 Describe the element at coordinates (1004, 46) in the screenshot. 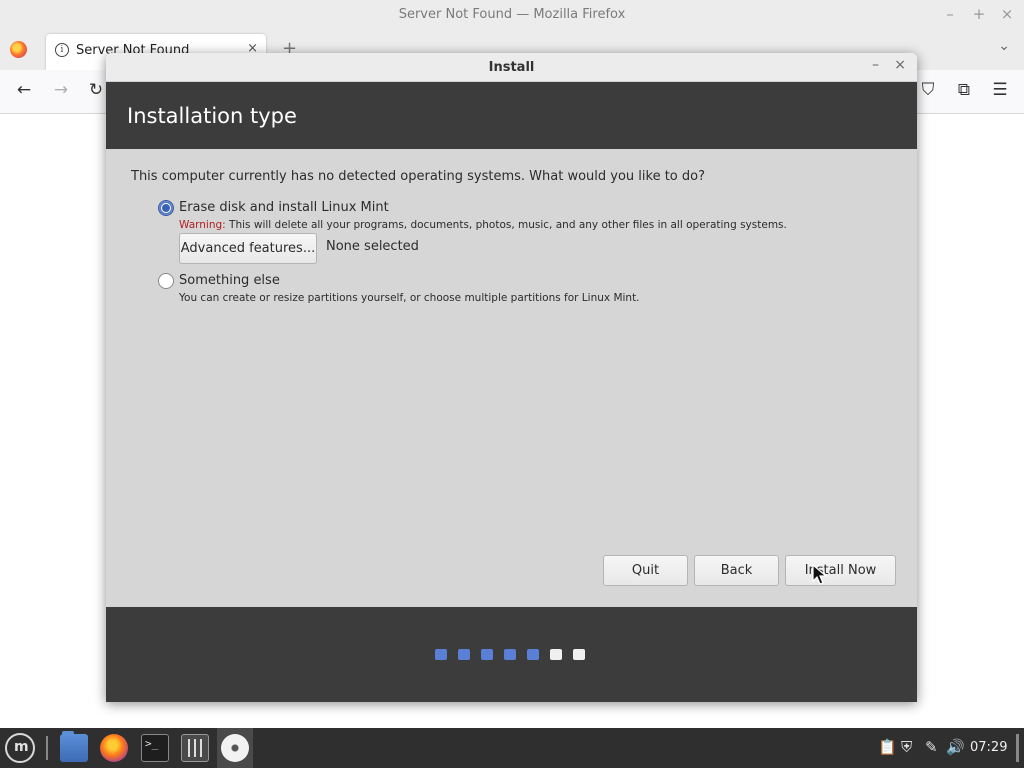

I see `chevron-down-icon: ⌄` at that location.